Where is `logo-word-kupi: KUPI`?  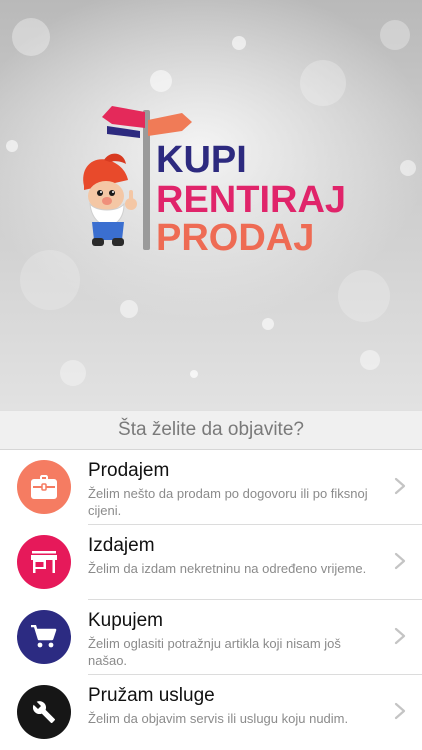
logo-word-kupi: KUPI is located at coordinates (201, 160).